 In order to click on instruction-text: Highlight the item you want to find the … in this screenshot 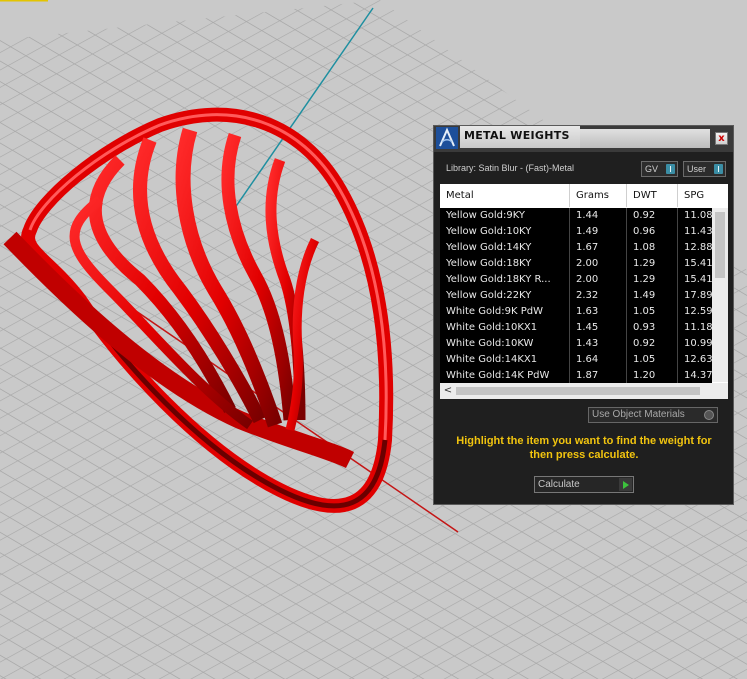, I will do `click(584, 448)`.